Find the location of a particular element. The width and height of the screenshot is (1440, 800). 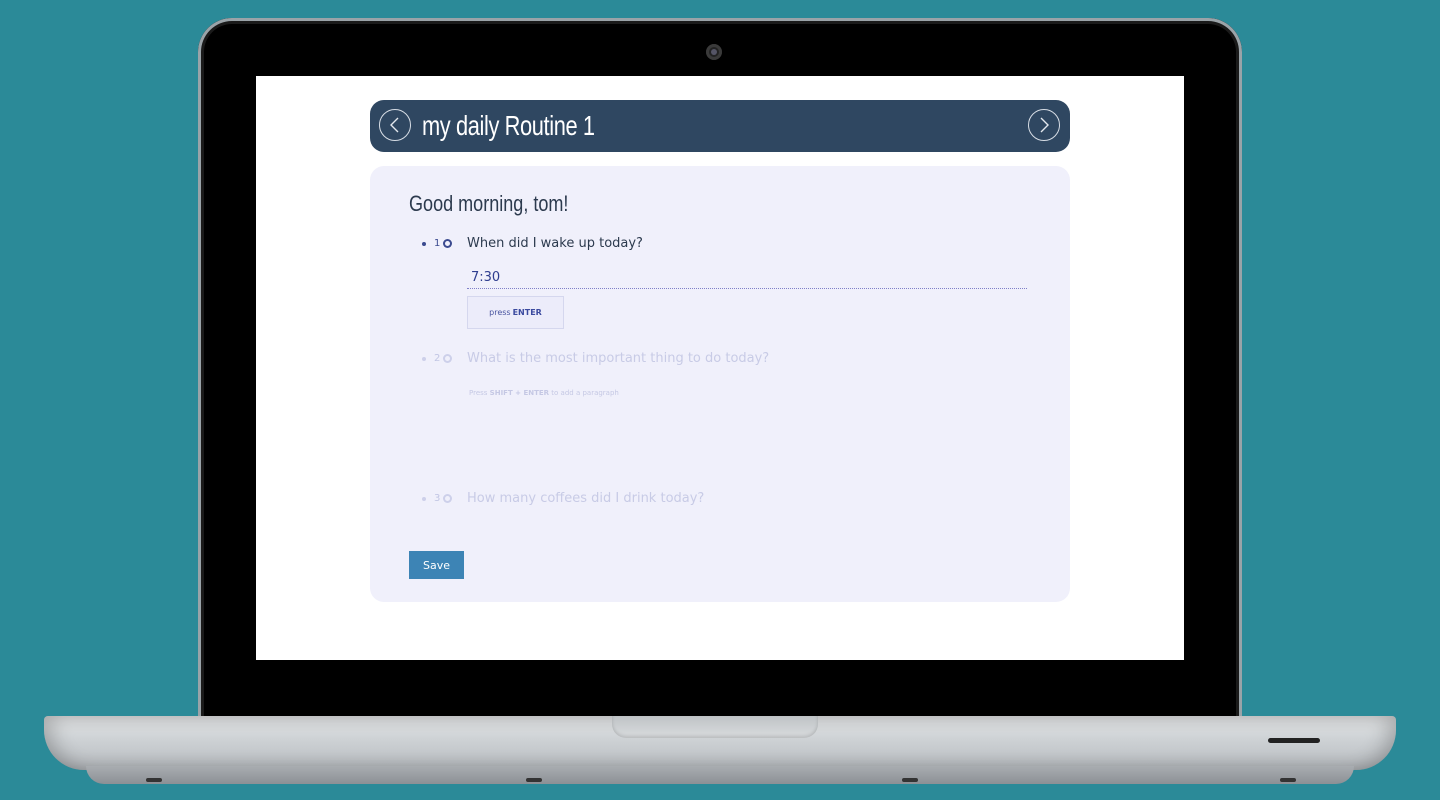

chevron-right-icon is located at coordinates (1044, 125).